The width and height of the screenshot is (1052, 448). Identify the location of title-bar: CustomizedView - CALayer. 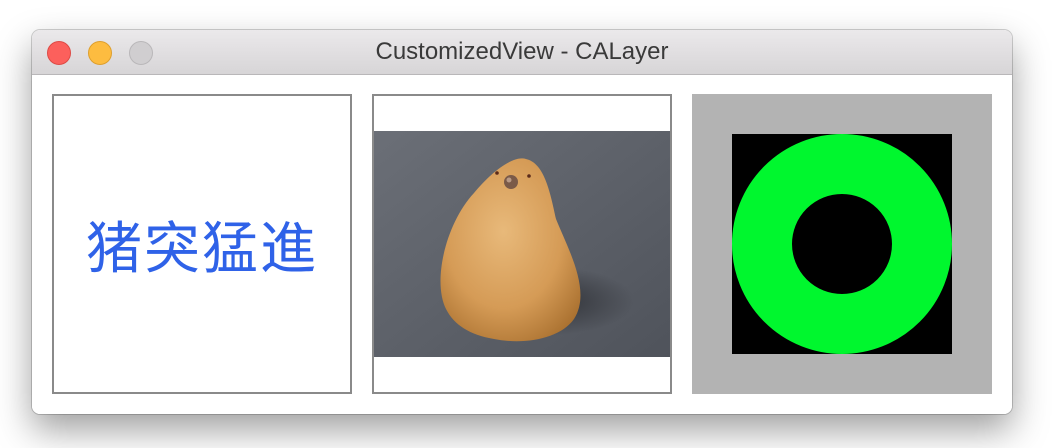
(522, 52).